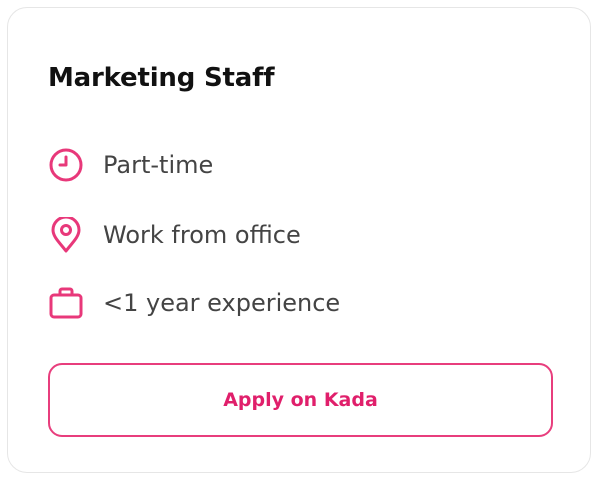  Describe the element at coordinates (66, 303) in the screenshot. I see `briefcase-icon` at that location.